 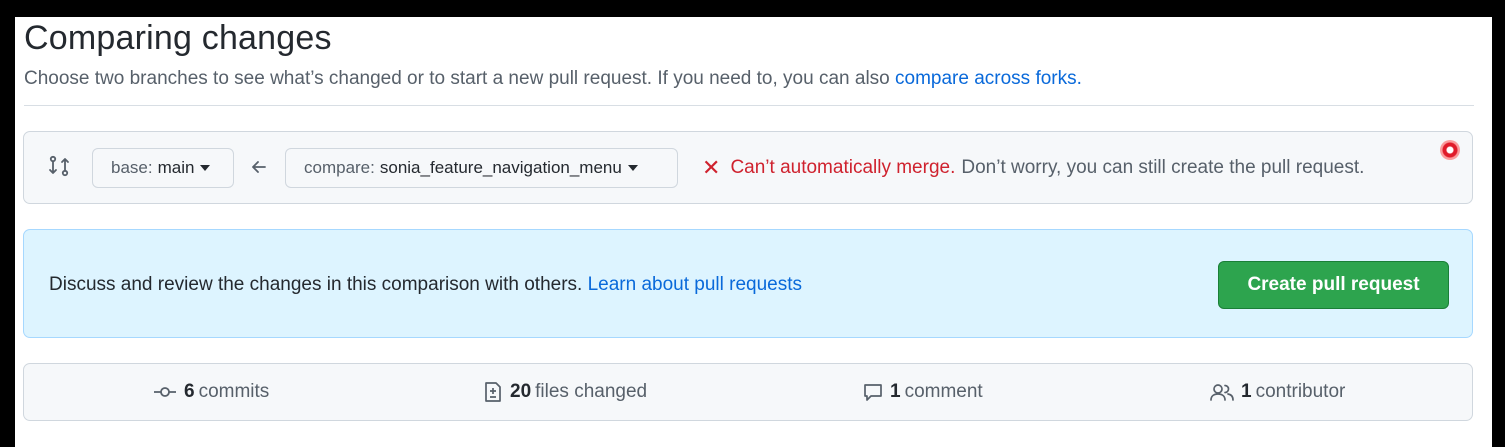 What do you see at coordinates (178, 38) in the screenshot?
I see `page-title: Comparing changes` at bounding box center [178, 38].